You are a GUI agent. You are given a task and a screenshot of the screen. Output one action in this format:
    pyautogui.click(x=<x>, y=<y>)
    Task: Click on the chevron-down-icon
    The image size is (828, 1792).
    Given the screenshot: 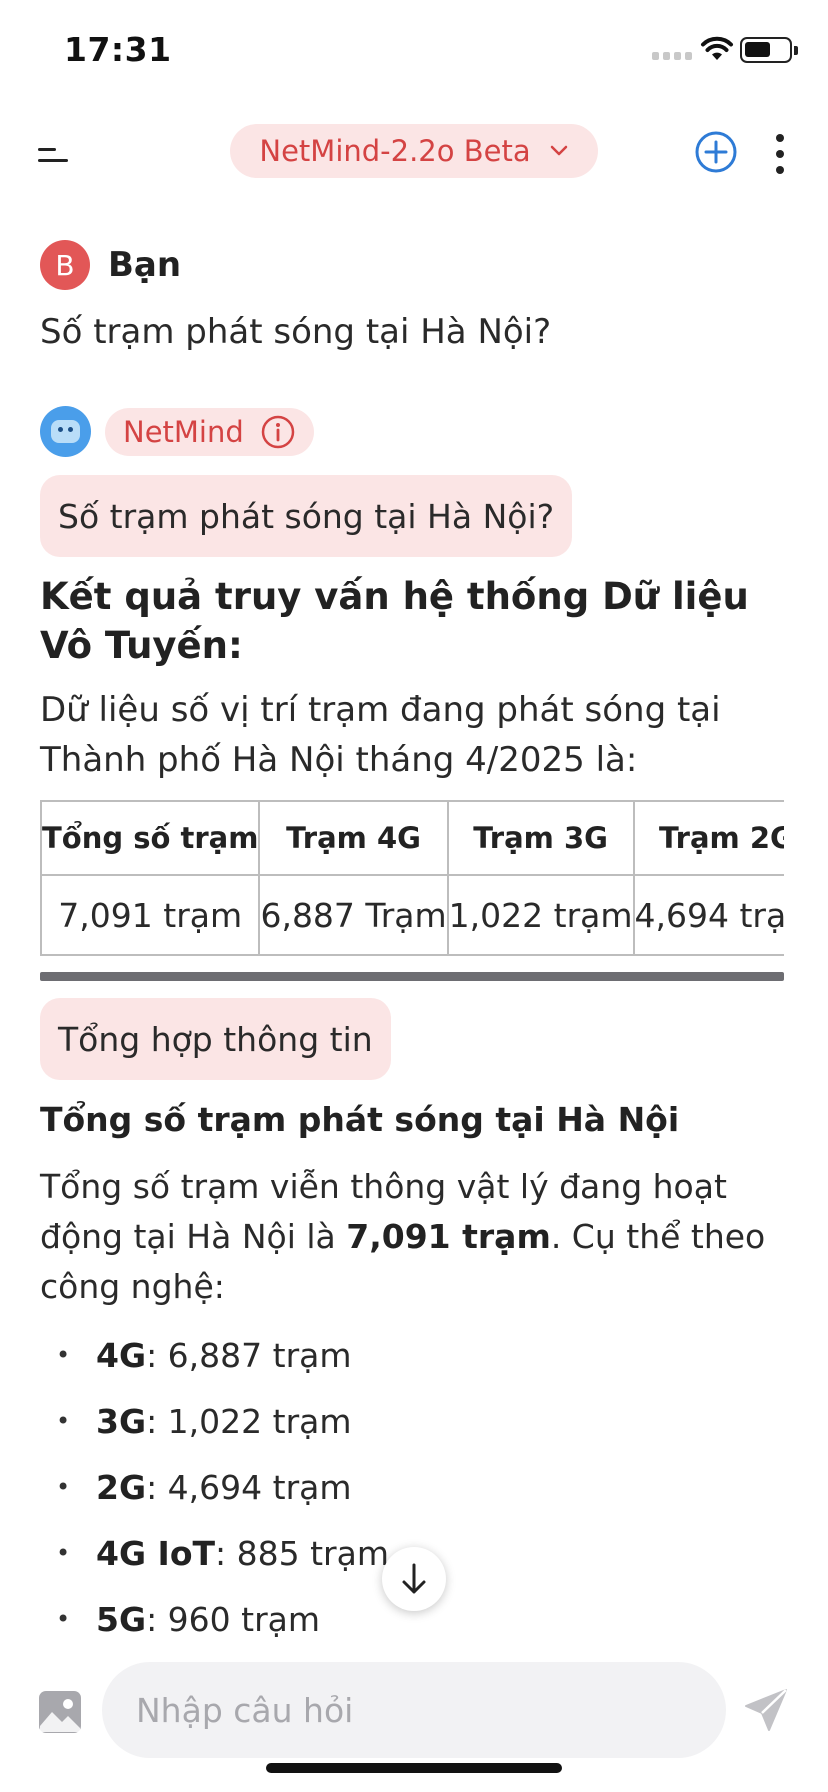 What is the action you would take?
    pyautogui.click(x=558, y=150)
    